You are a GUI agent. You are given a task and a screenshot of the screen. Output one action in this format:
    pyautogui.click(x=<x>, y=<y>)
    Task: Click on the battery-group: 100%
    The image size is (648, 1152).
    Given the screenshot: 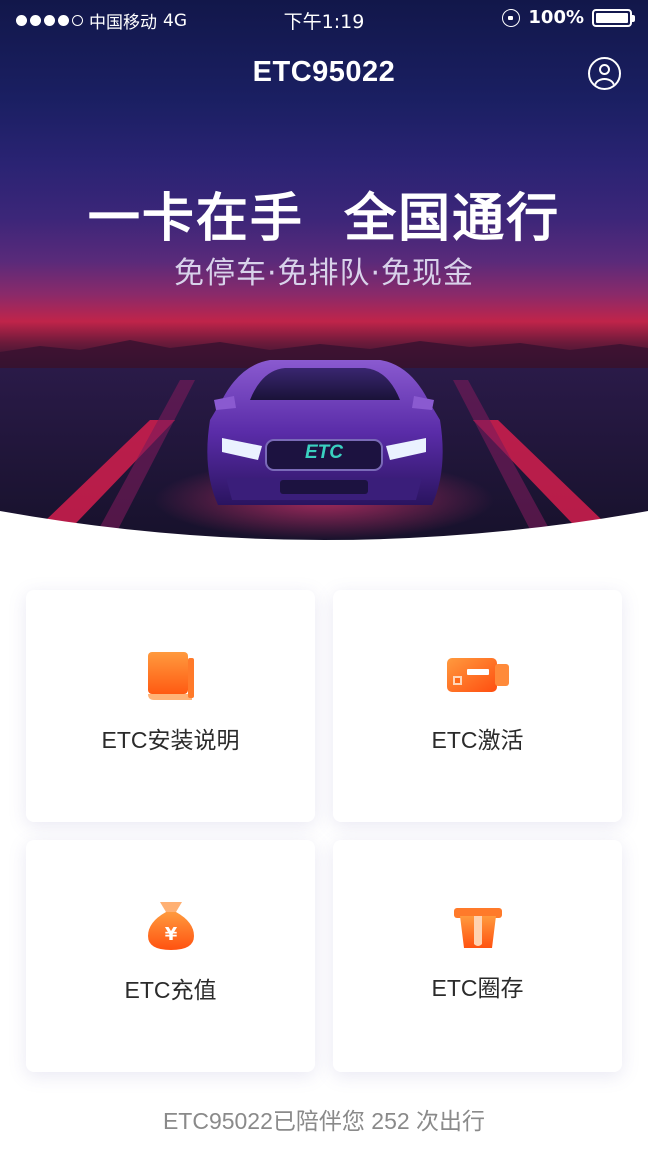 What is the action you would take?
    pyautogui.click(x=568, y=17)
    